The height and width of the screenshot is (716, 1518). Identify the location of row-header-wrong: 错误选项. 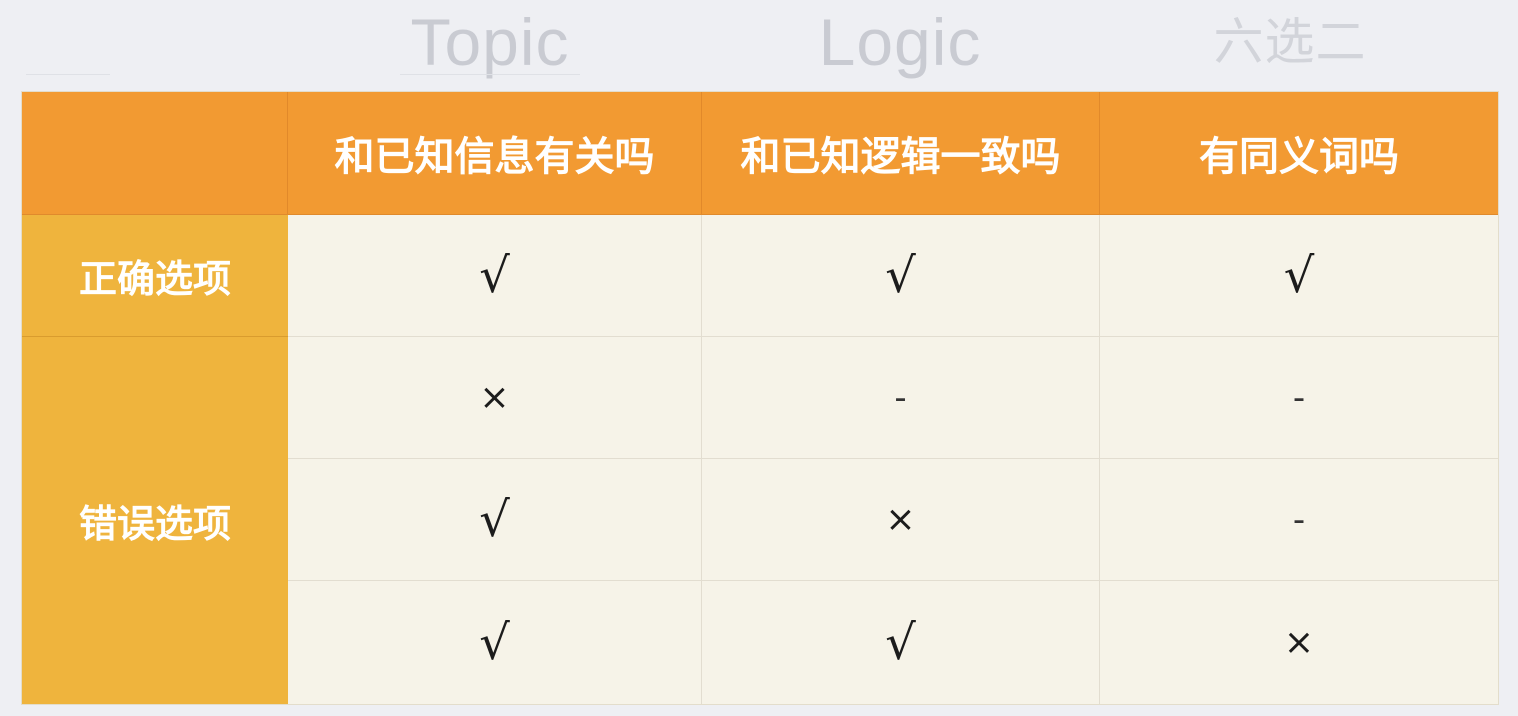
(155, 520).